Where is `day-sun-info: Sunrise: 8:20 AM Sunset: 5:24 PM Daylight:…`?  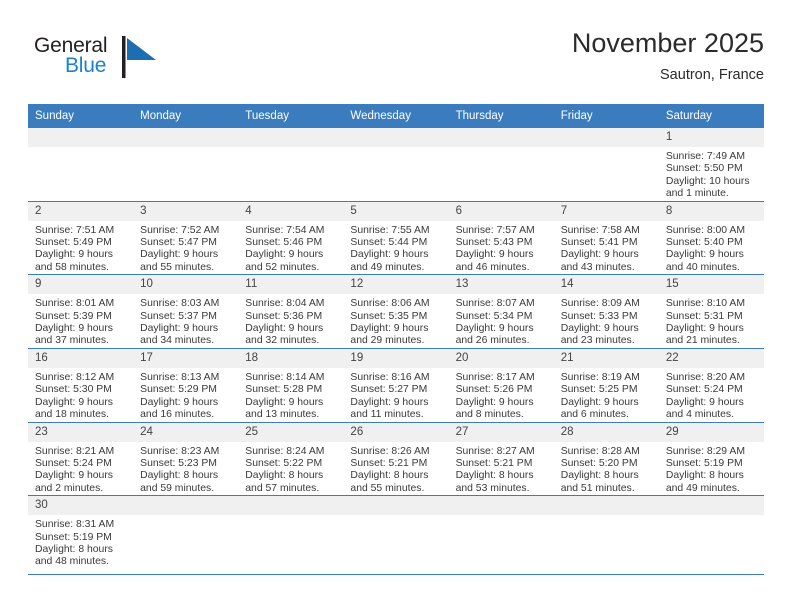
day-sun-info: Sunrise: 8:20 AM Sunset: 5:24 PM Daylight:… is located at coordinates (711, 395).